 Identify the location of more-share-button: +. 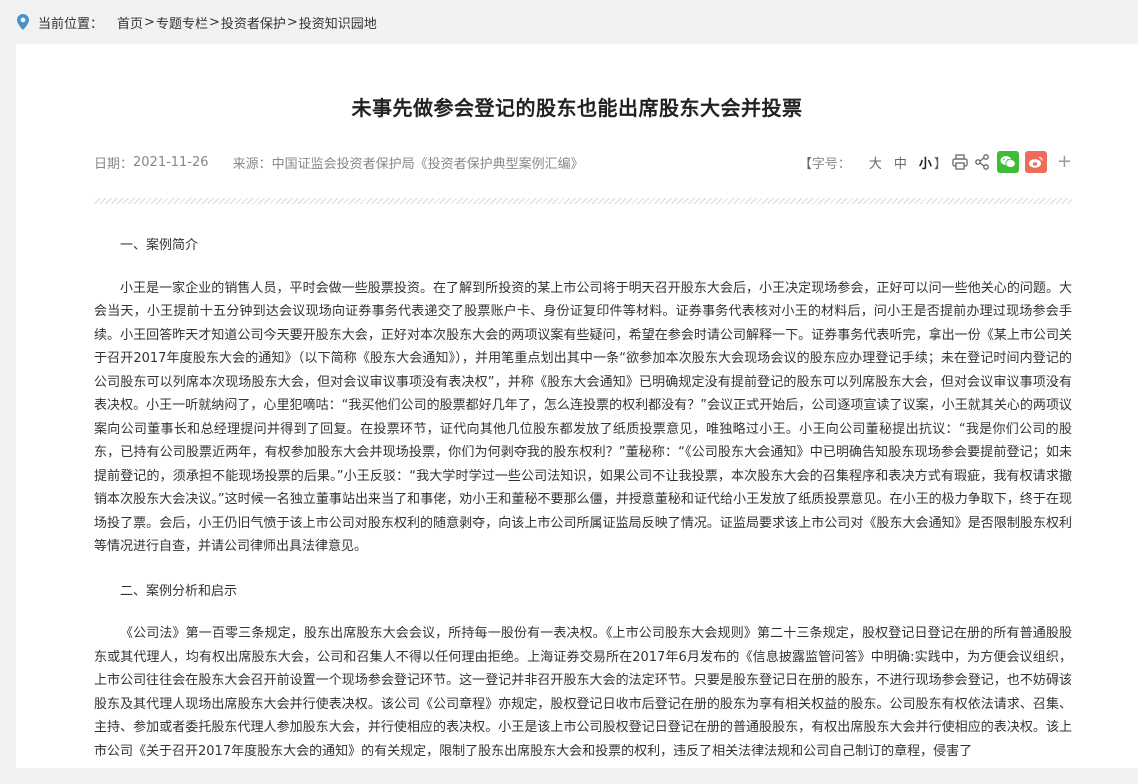
(1064, 162).